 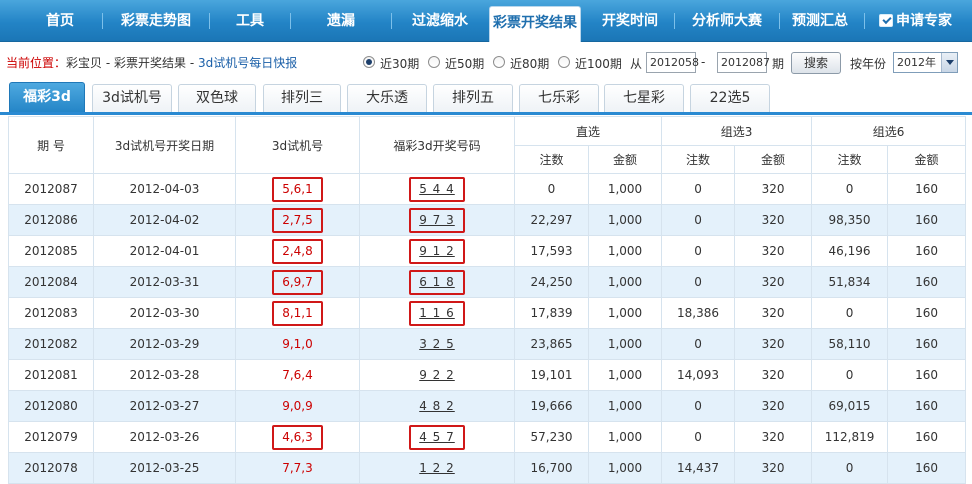 I want to click on col-count-header: 注数, so click(x=551, y=159).